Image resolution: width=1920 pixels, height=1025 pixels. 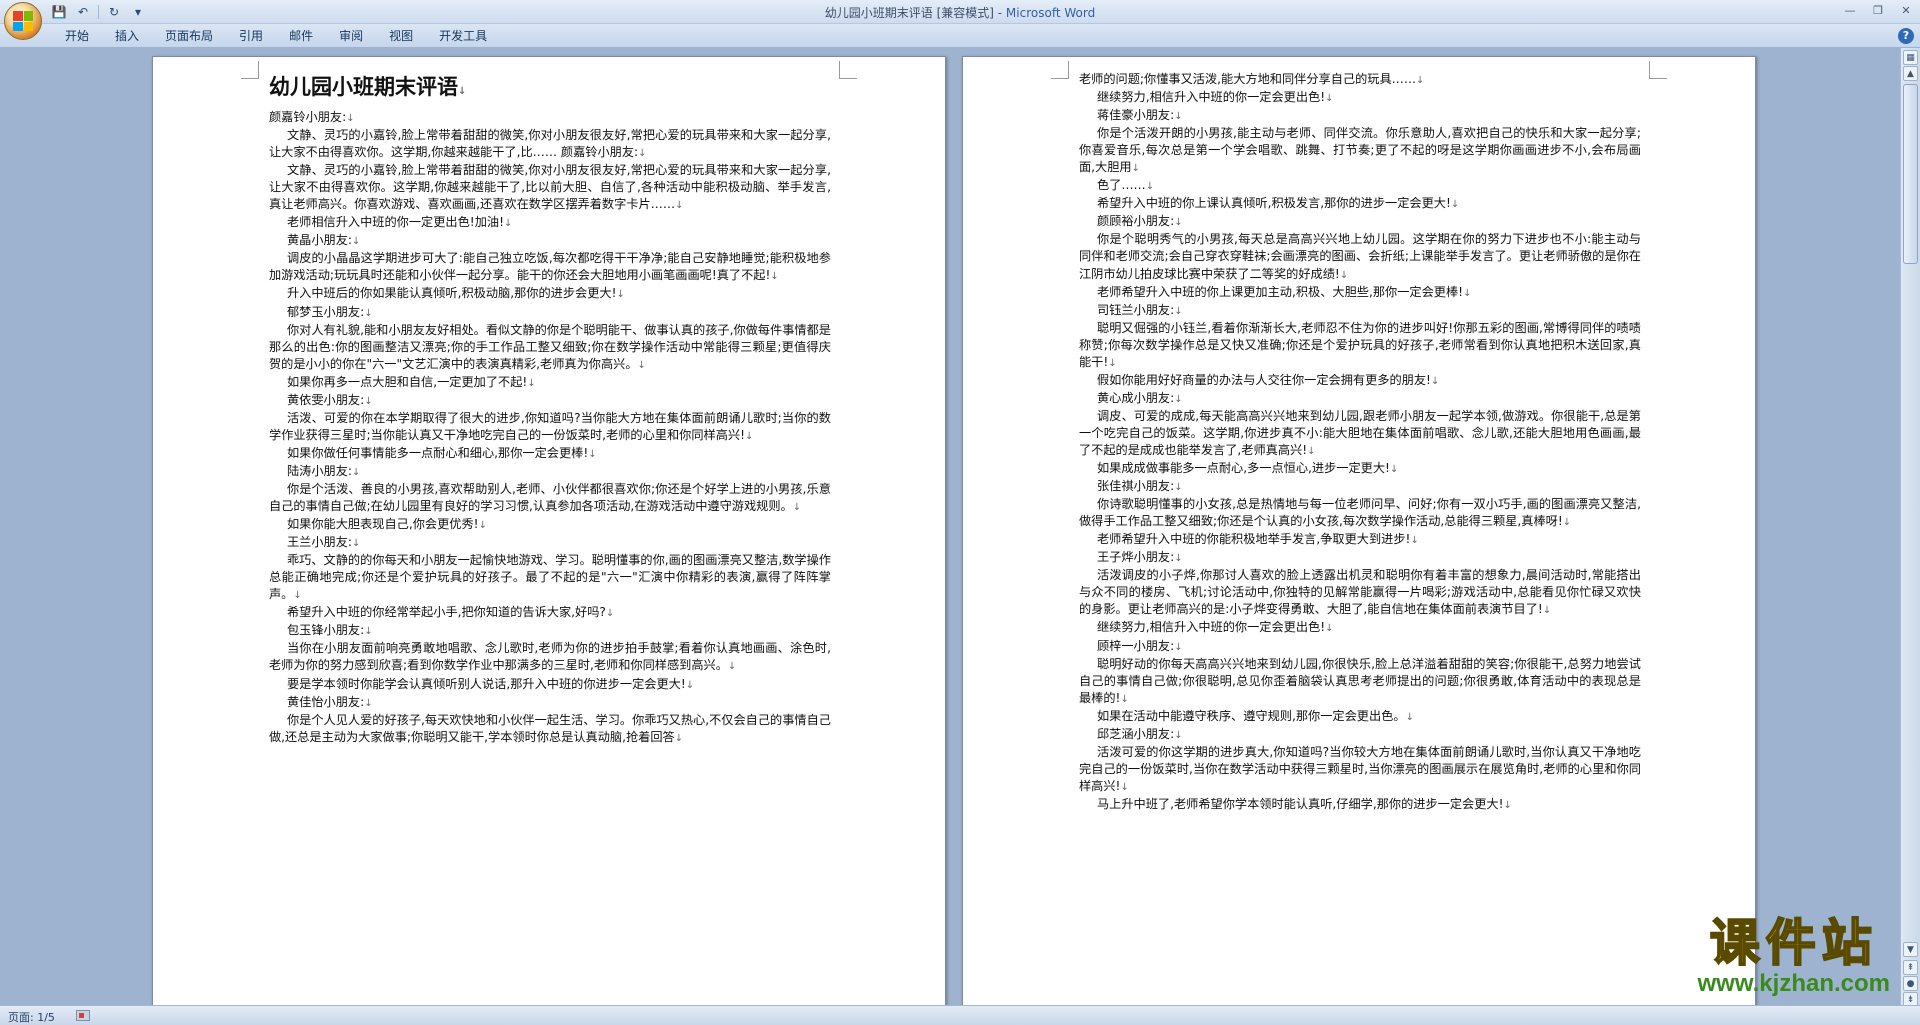 I want to click on vertical-scrollbar: ▦ ▲ ▼ ⇞ ● ⇟, so click(x=1910, y=527).